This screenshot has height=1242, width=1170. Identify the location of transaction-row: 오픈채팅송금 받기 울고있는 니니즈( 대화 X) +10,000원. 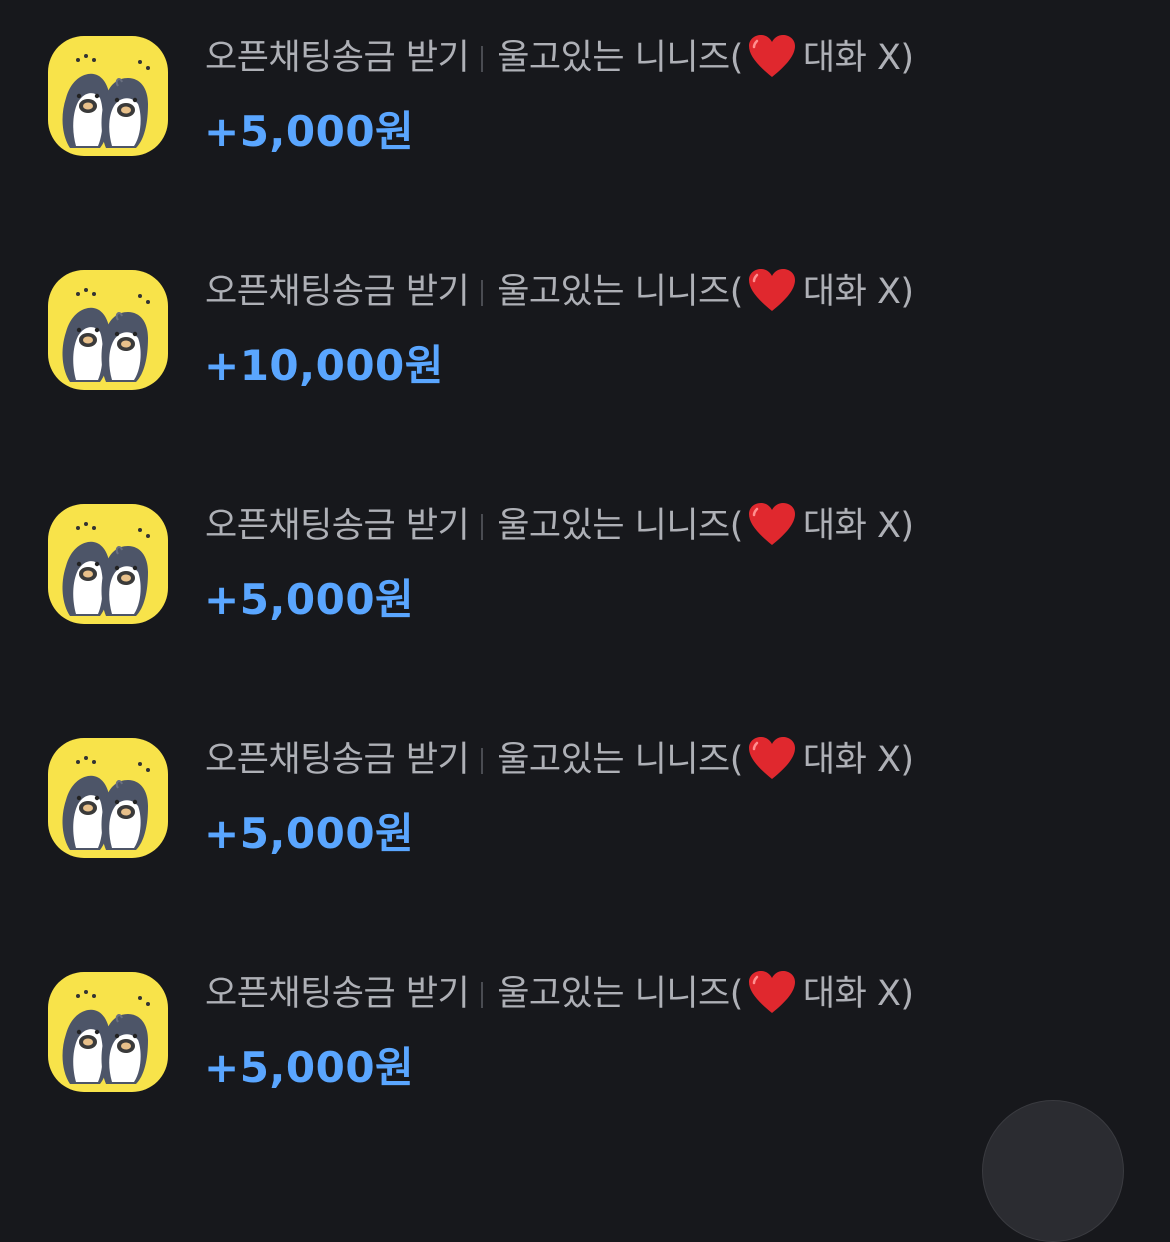
(585, 314).